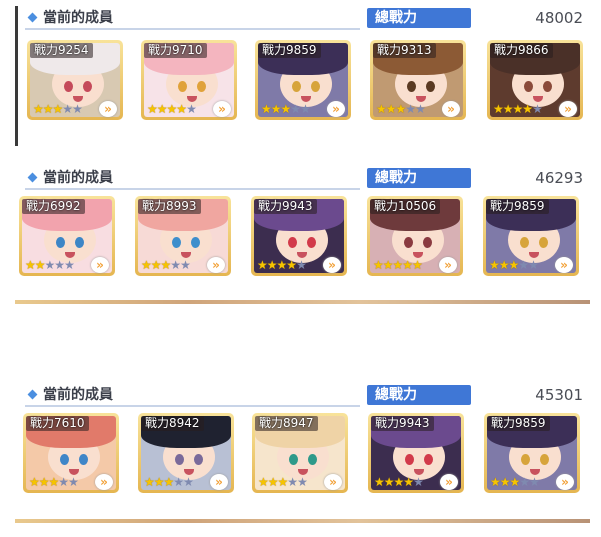 This screenshot has height=537, width=601. Describe the element at coordinates (172, 423) in the screenshot. I see `member-power: 戰力8942` at that location.